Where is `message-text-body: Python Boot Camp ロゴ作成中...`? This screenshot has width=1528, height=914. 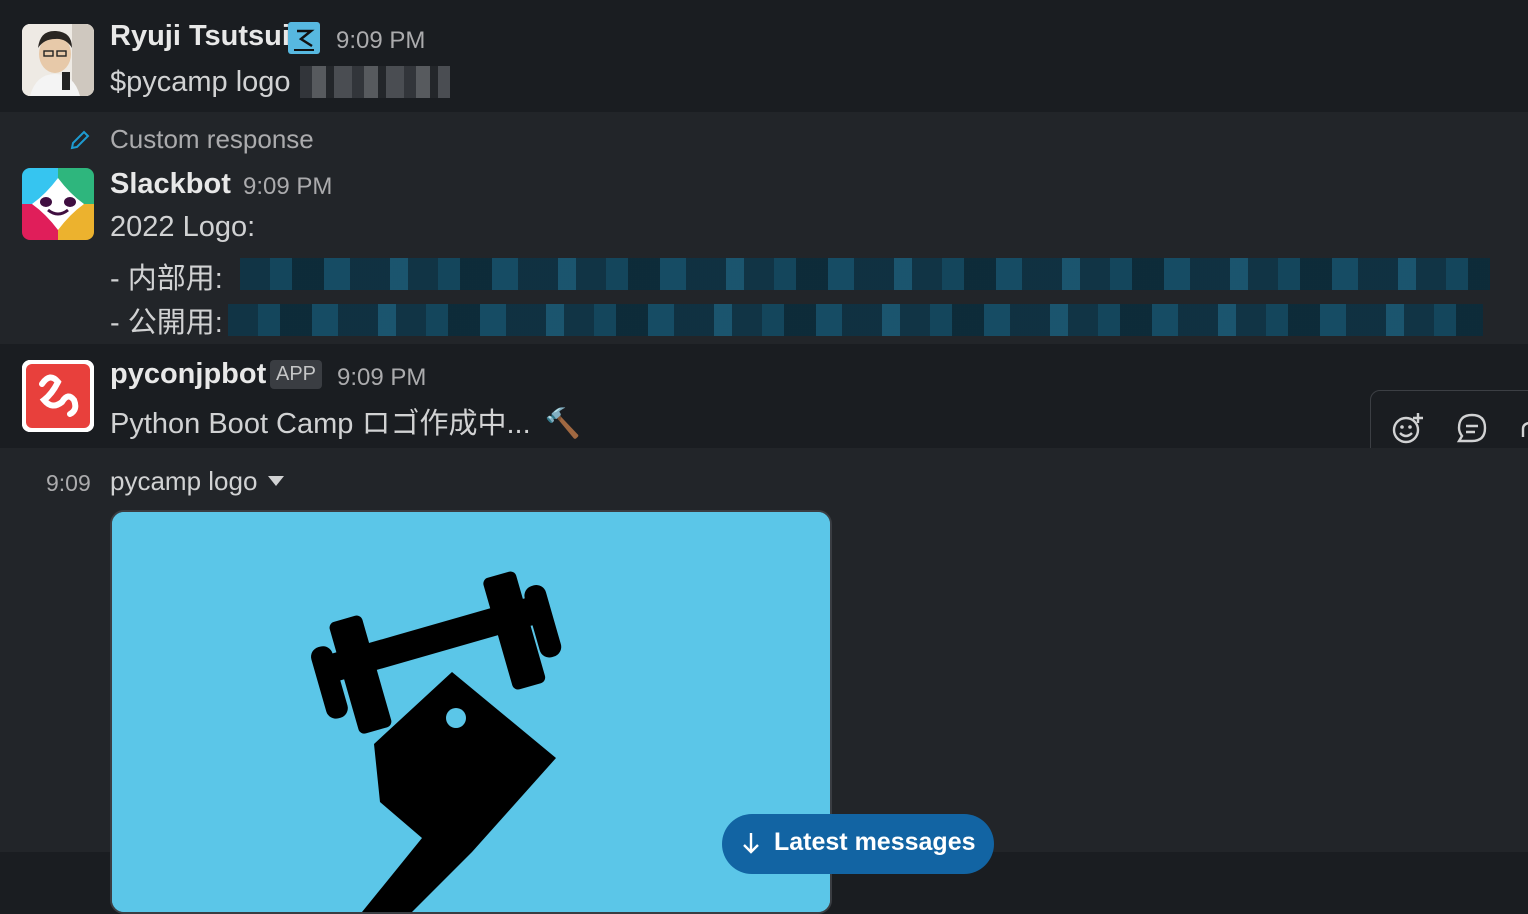
message-text-body: Python Boot Camp ロゴ作成中... is located at coordinates (320, 424).